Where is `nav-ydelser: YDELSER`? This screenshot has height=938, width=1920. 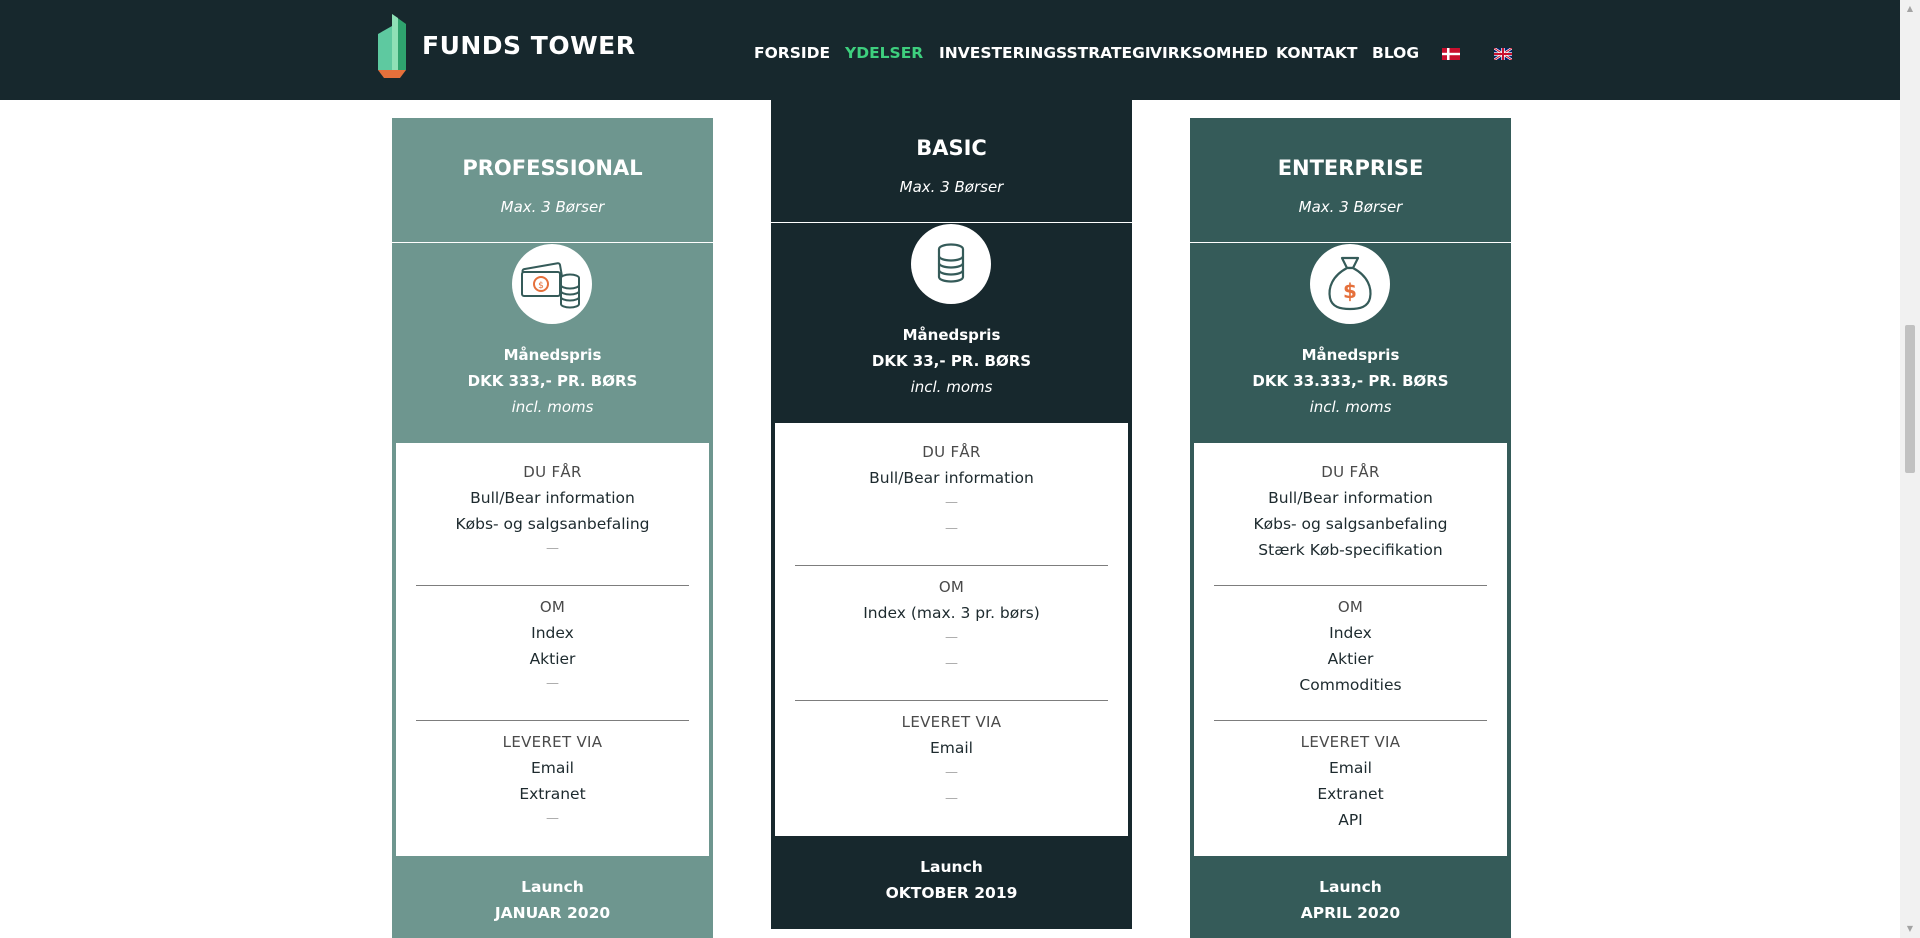 nav-ydelser: YDELSER is located at coordinates (884, 53).